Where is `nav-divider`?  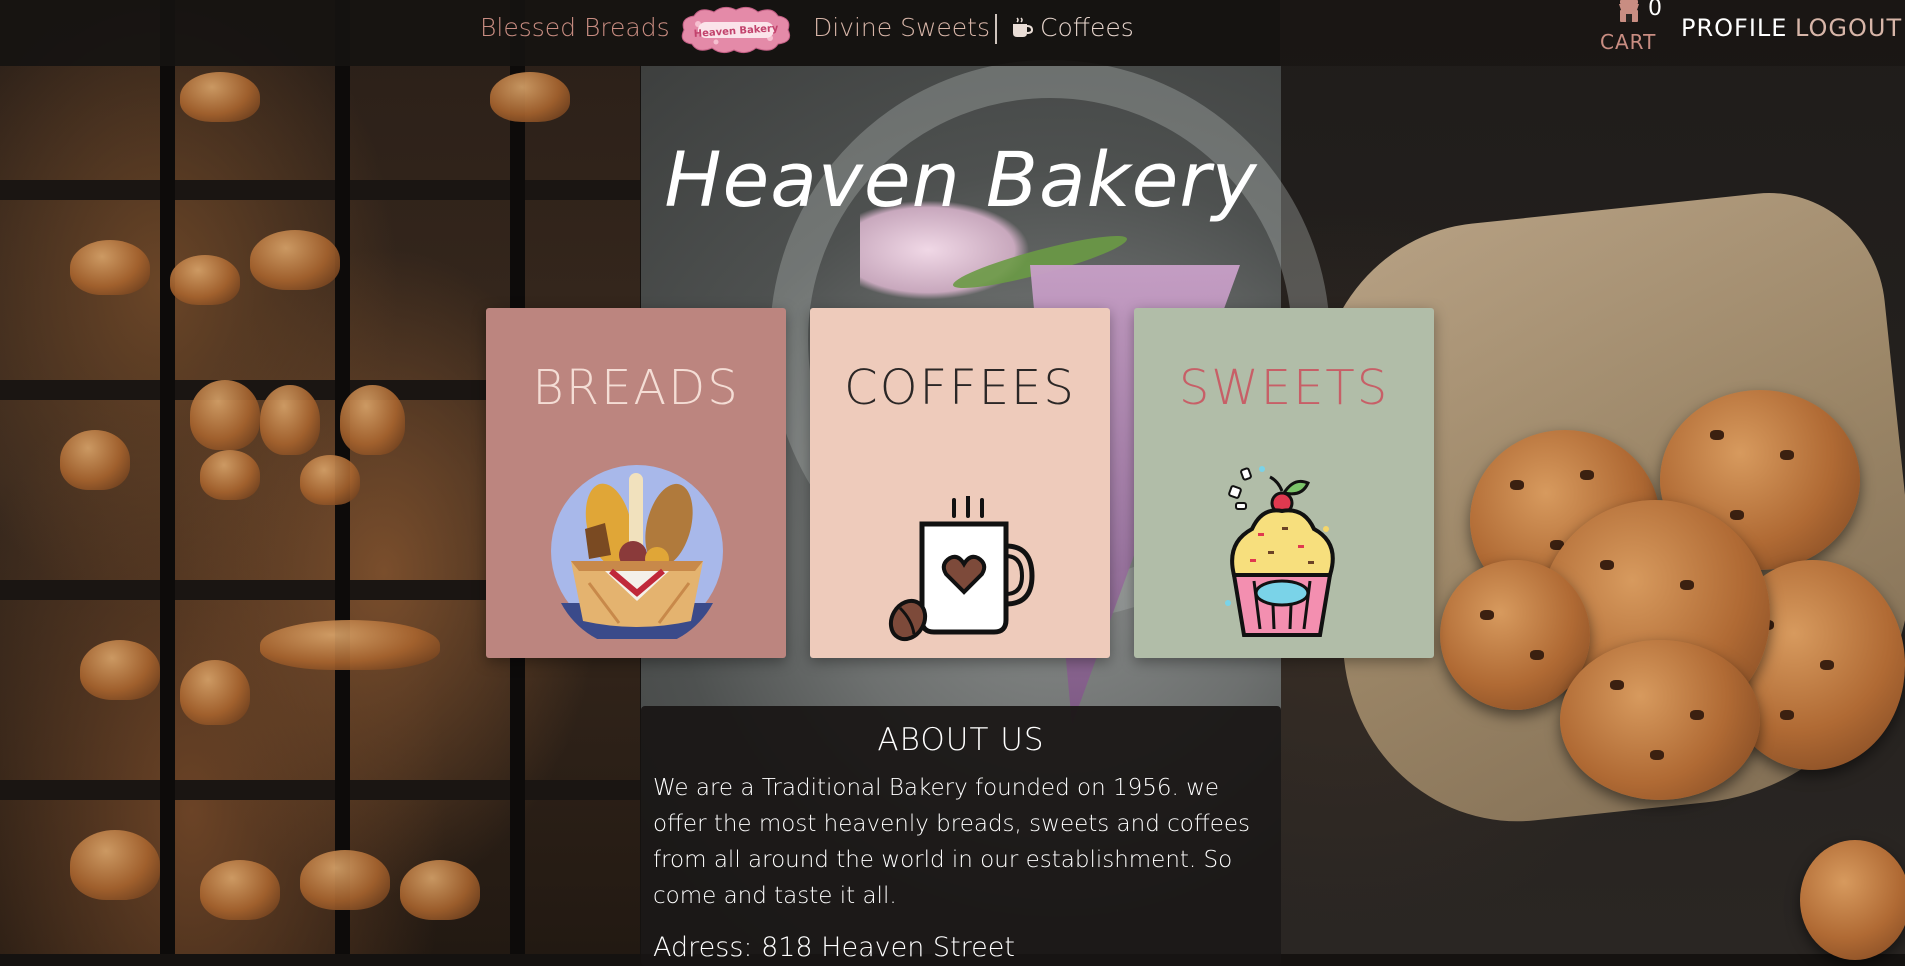
nav-divider is located at coordinates (996, 29).